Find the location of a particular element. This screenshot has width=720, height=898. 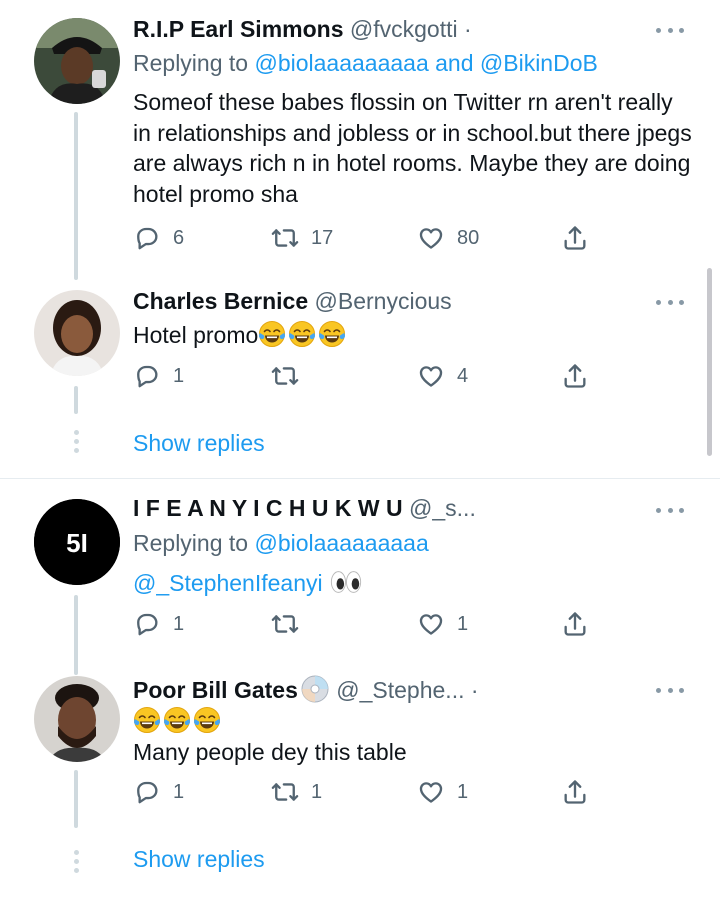

like-button: 4 is located at coordinates (442, 376).